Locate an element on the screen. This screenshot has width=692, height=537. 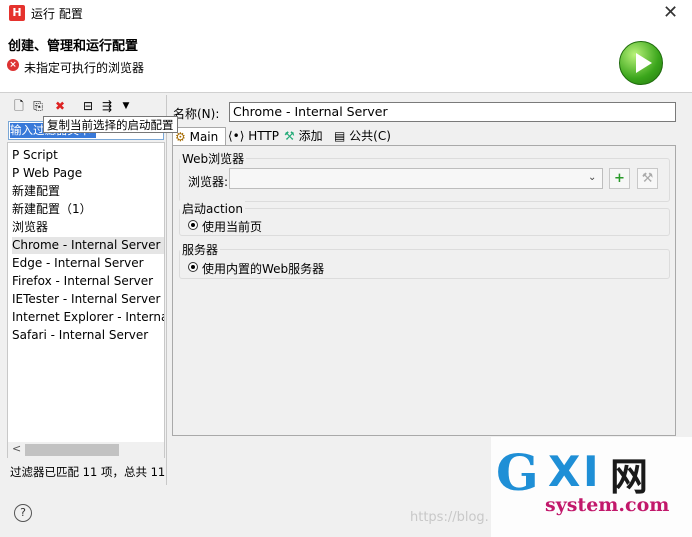
delete-icon: ✖ is located at coordinates (60, 106).